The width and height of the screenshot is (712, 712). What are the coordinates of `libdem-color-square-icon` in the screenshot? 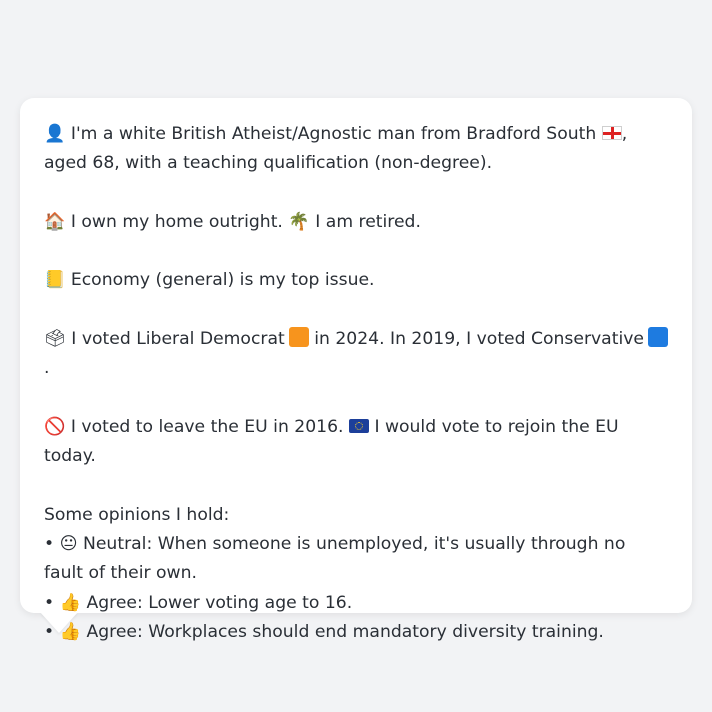 It's located at (298, 337).